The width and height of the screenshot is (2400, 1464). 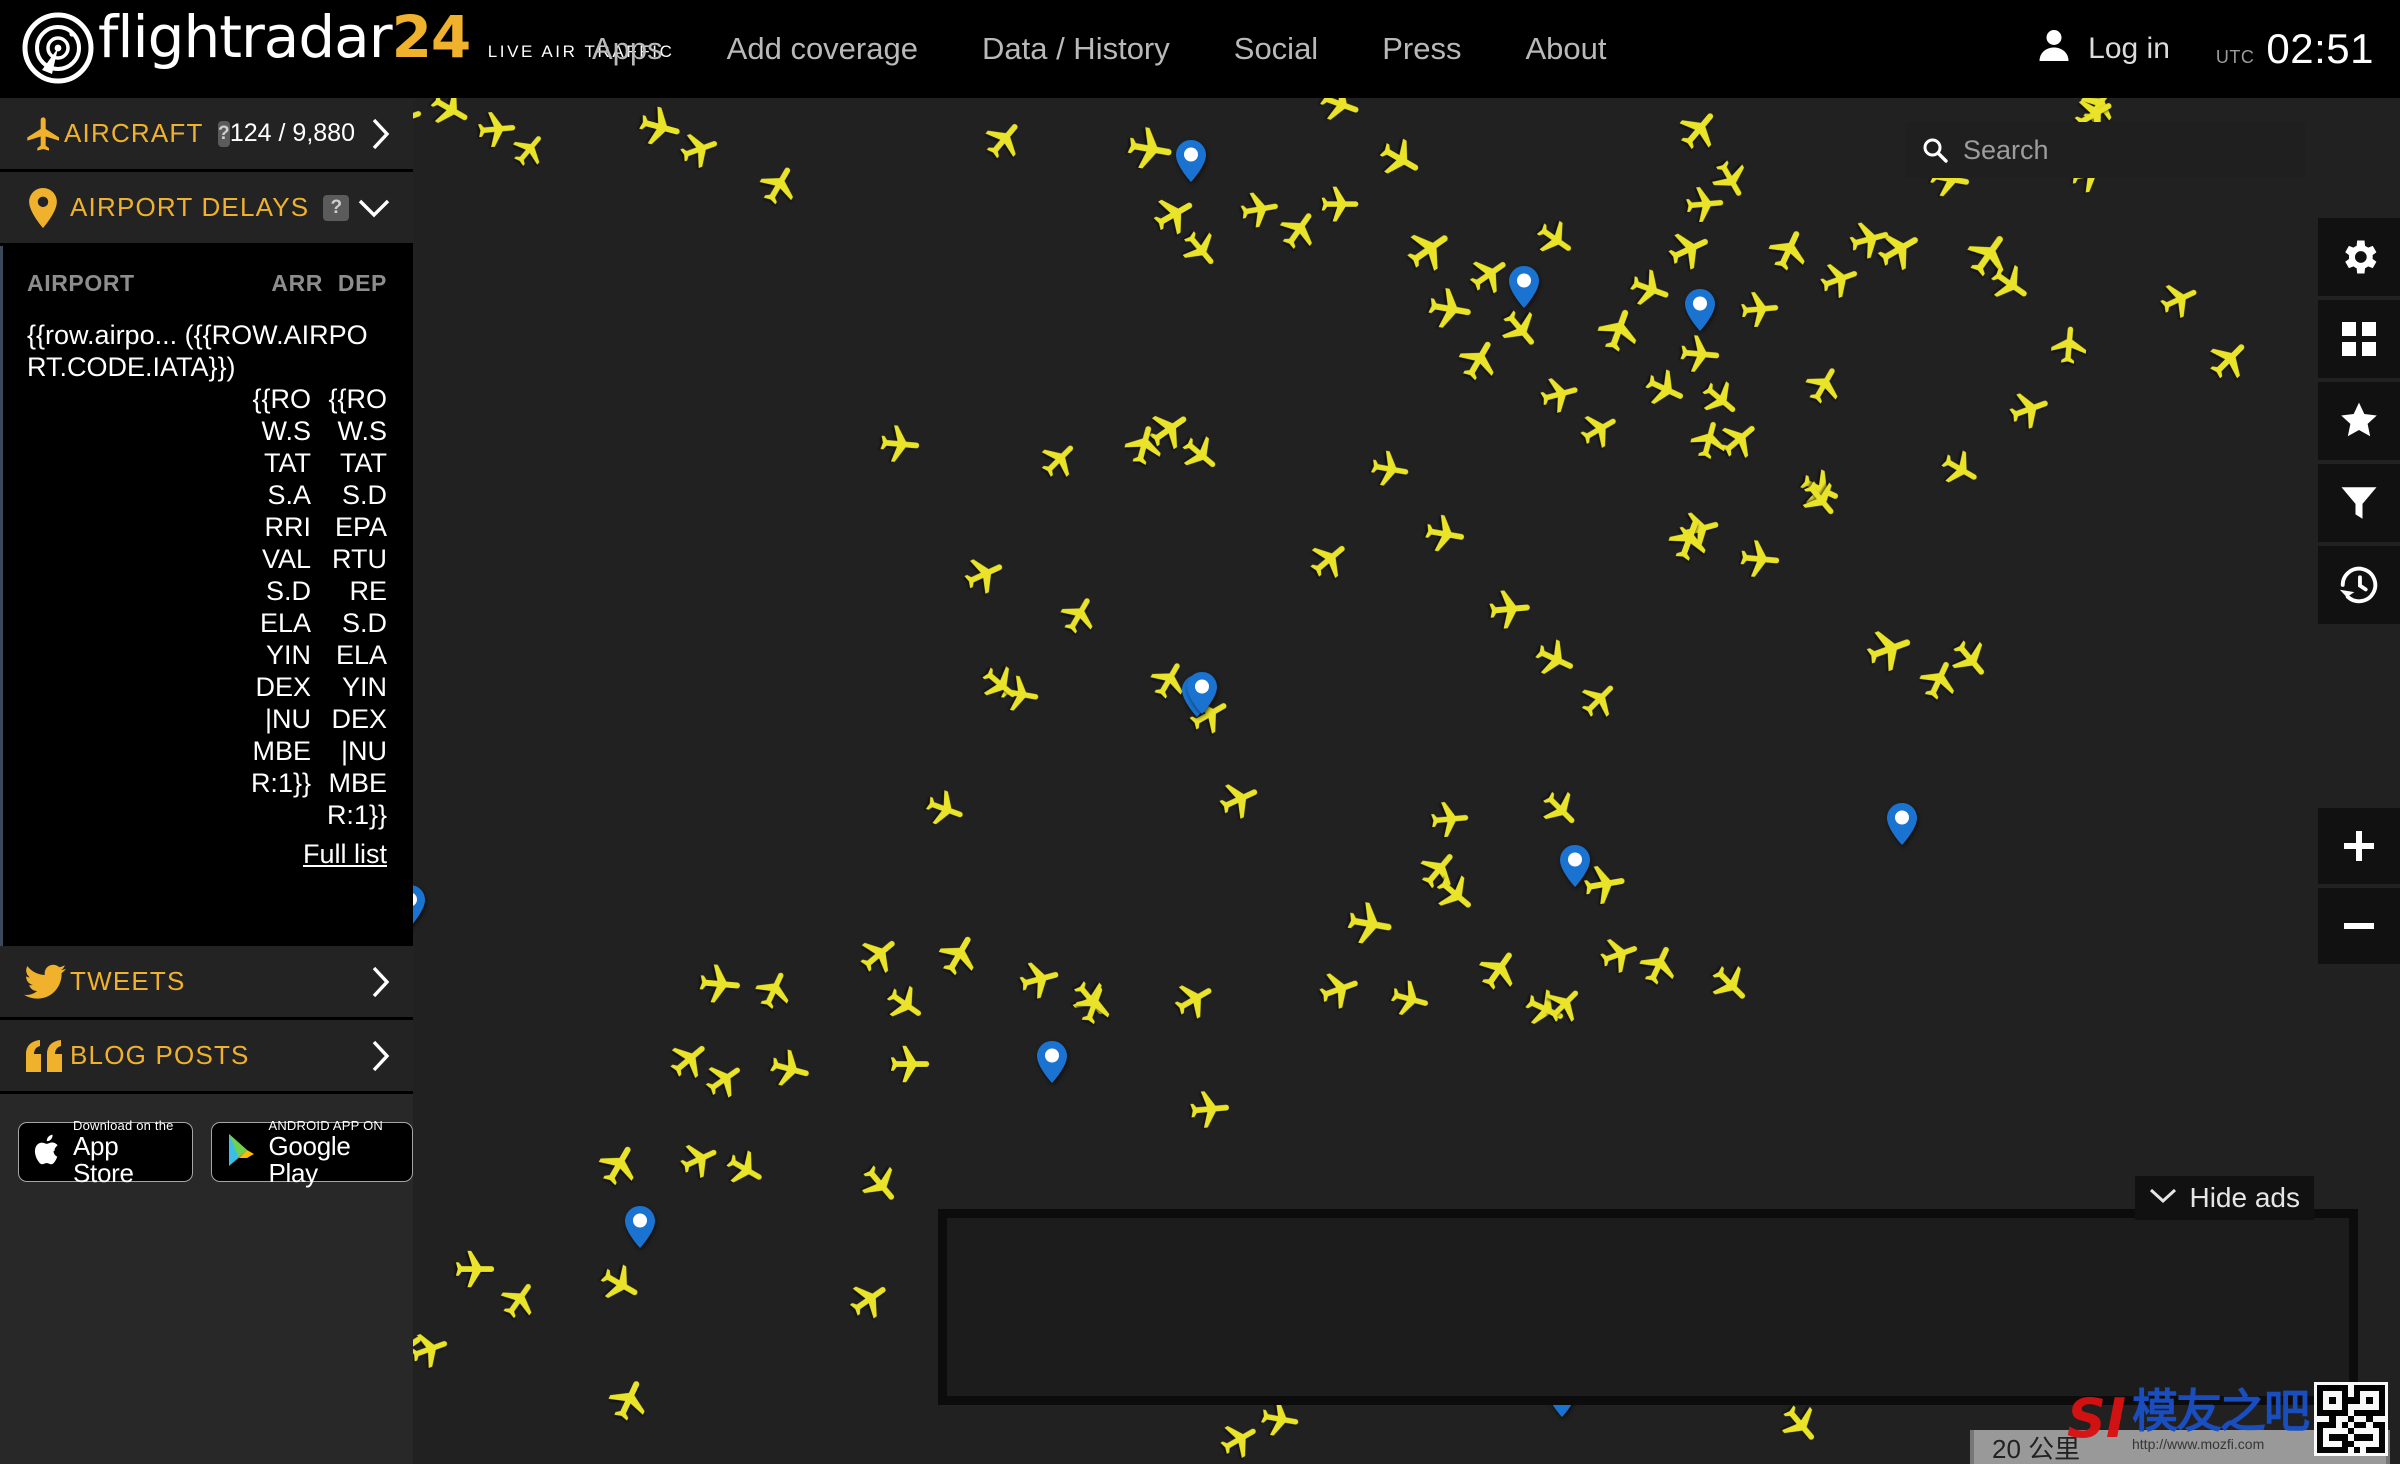 I want to click on app-store-badge: Download on the App Store, so click(x=106, y=1152).